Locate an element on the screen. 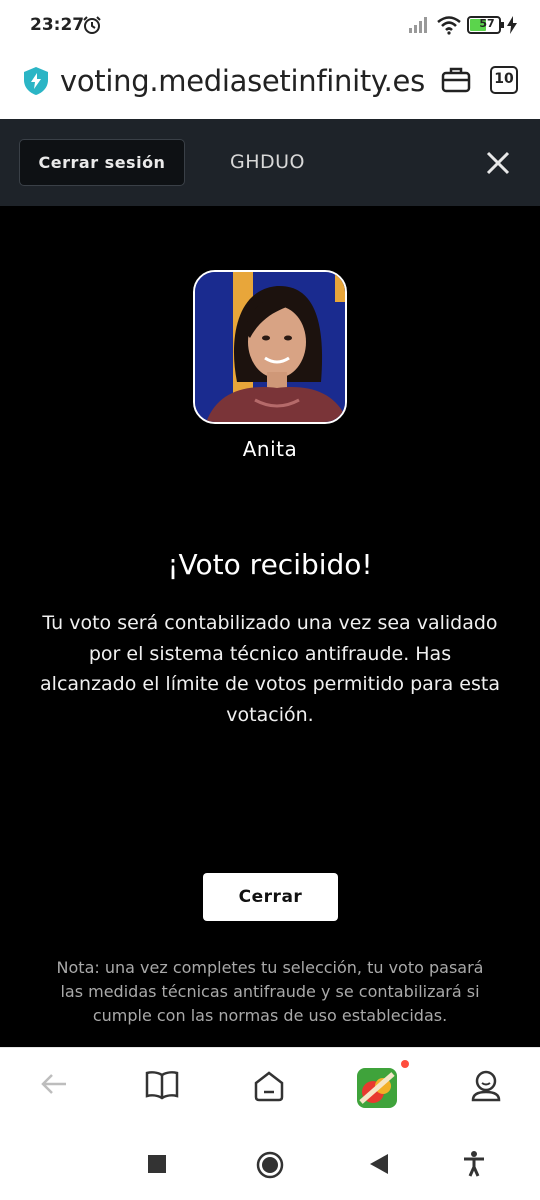 The height and width of the screenshot is (1200, 540). game-icon is located at coordinates (377, 1088).